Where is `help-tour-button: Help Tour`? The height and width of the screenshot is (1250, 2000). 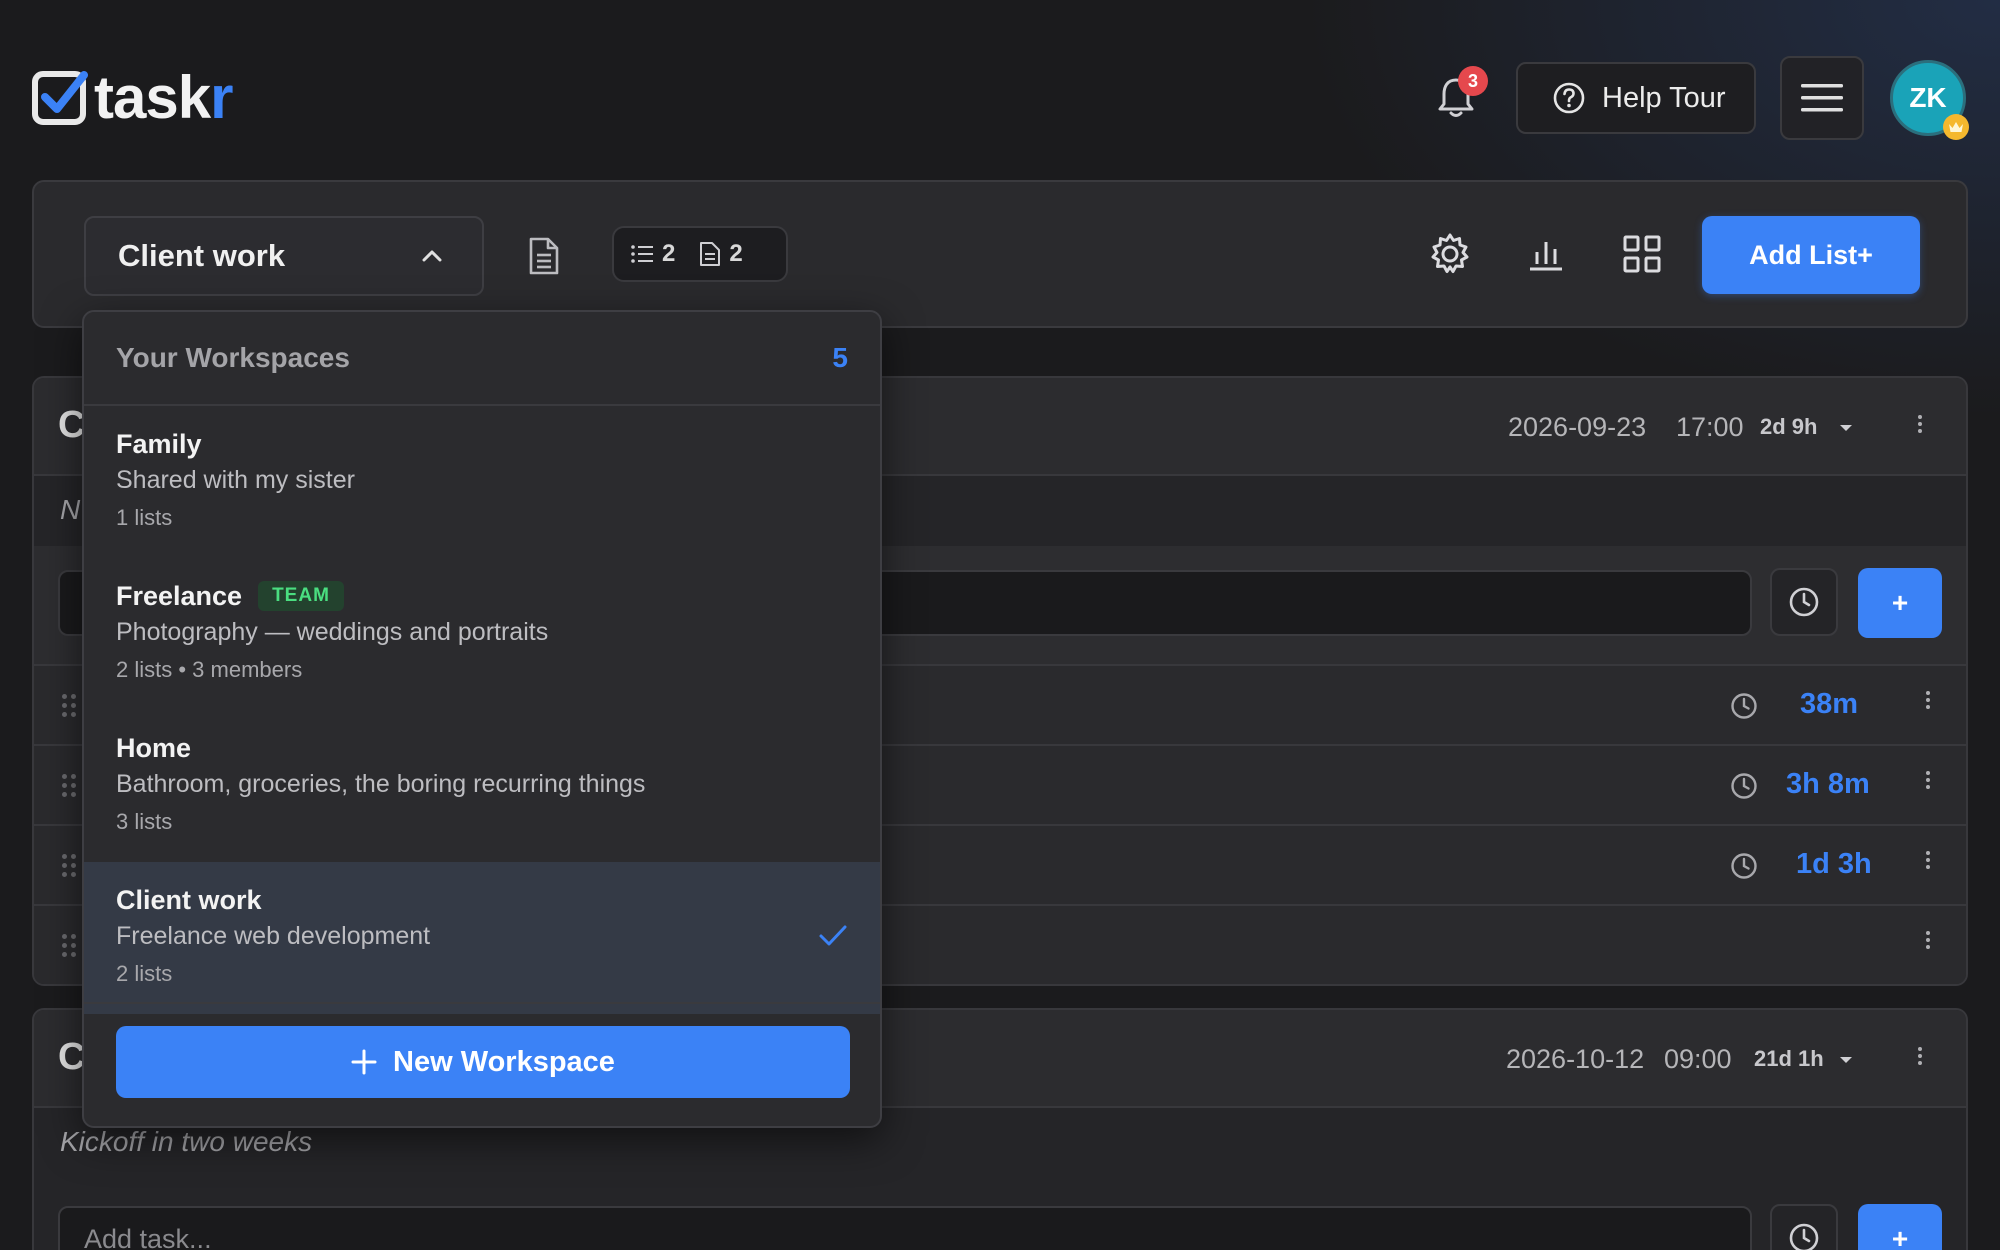 help-tour-button: Help Tour is located at coordinates (1636, 98).